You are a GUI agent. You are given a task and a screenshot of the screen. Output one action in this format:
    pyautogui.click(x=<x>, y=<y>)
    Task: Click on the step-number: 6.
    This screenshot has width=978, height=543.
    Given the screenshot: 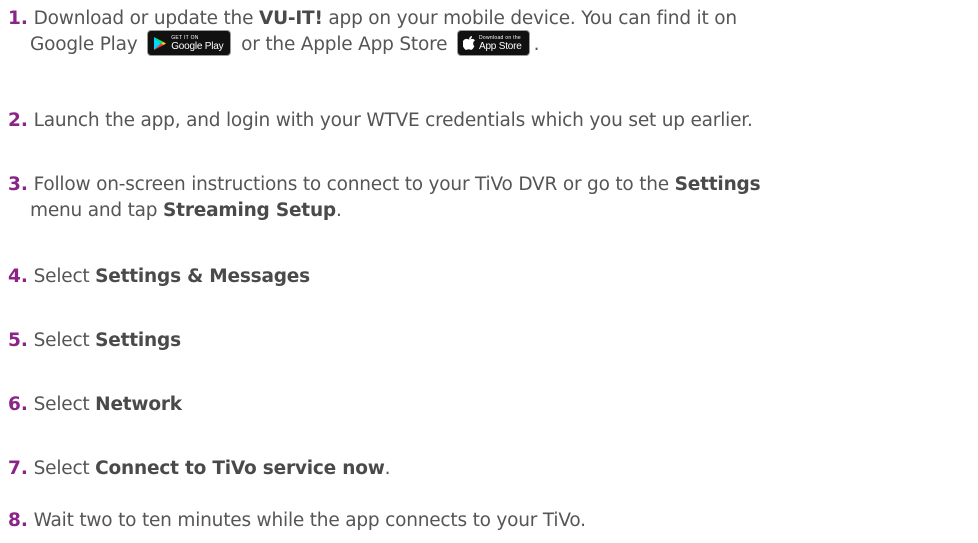 What is the action you would take?
    pyautogui.click(x=18, y=404)
    